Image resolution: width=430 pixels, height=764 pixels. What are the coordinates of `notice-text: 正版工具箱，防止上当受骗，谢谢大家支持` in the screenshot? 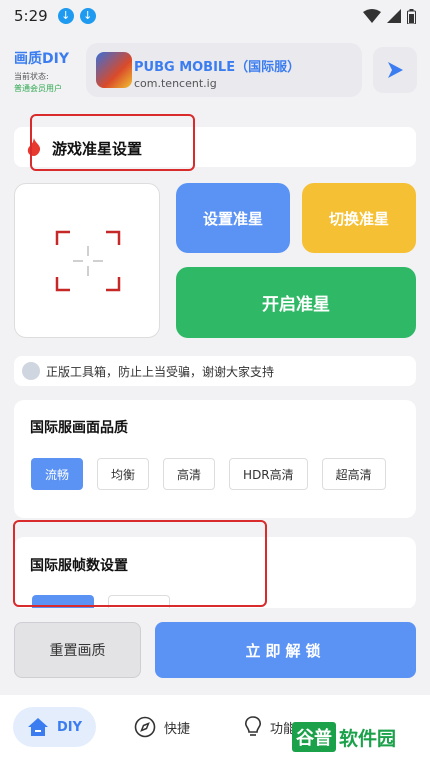 It's located at (160, 371).